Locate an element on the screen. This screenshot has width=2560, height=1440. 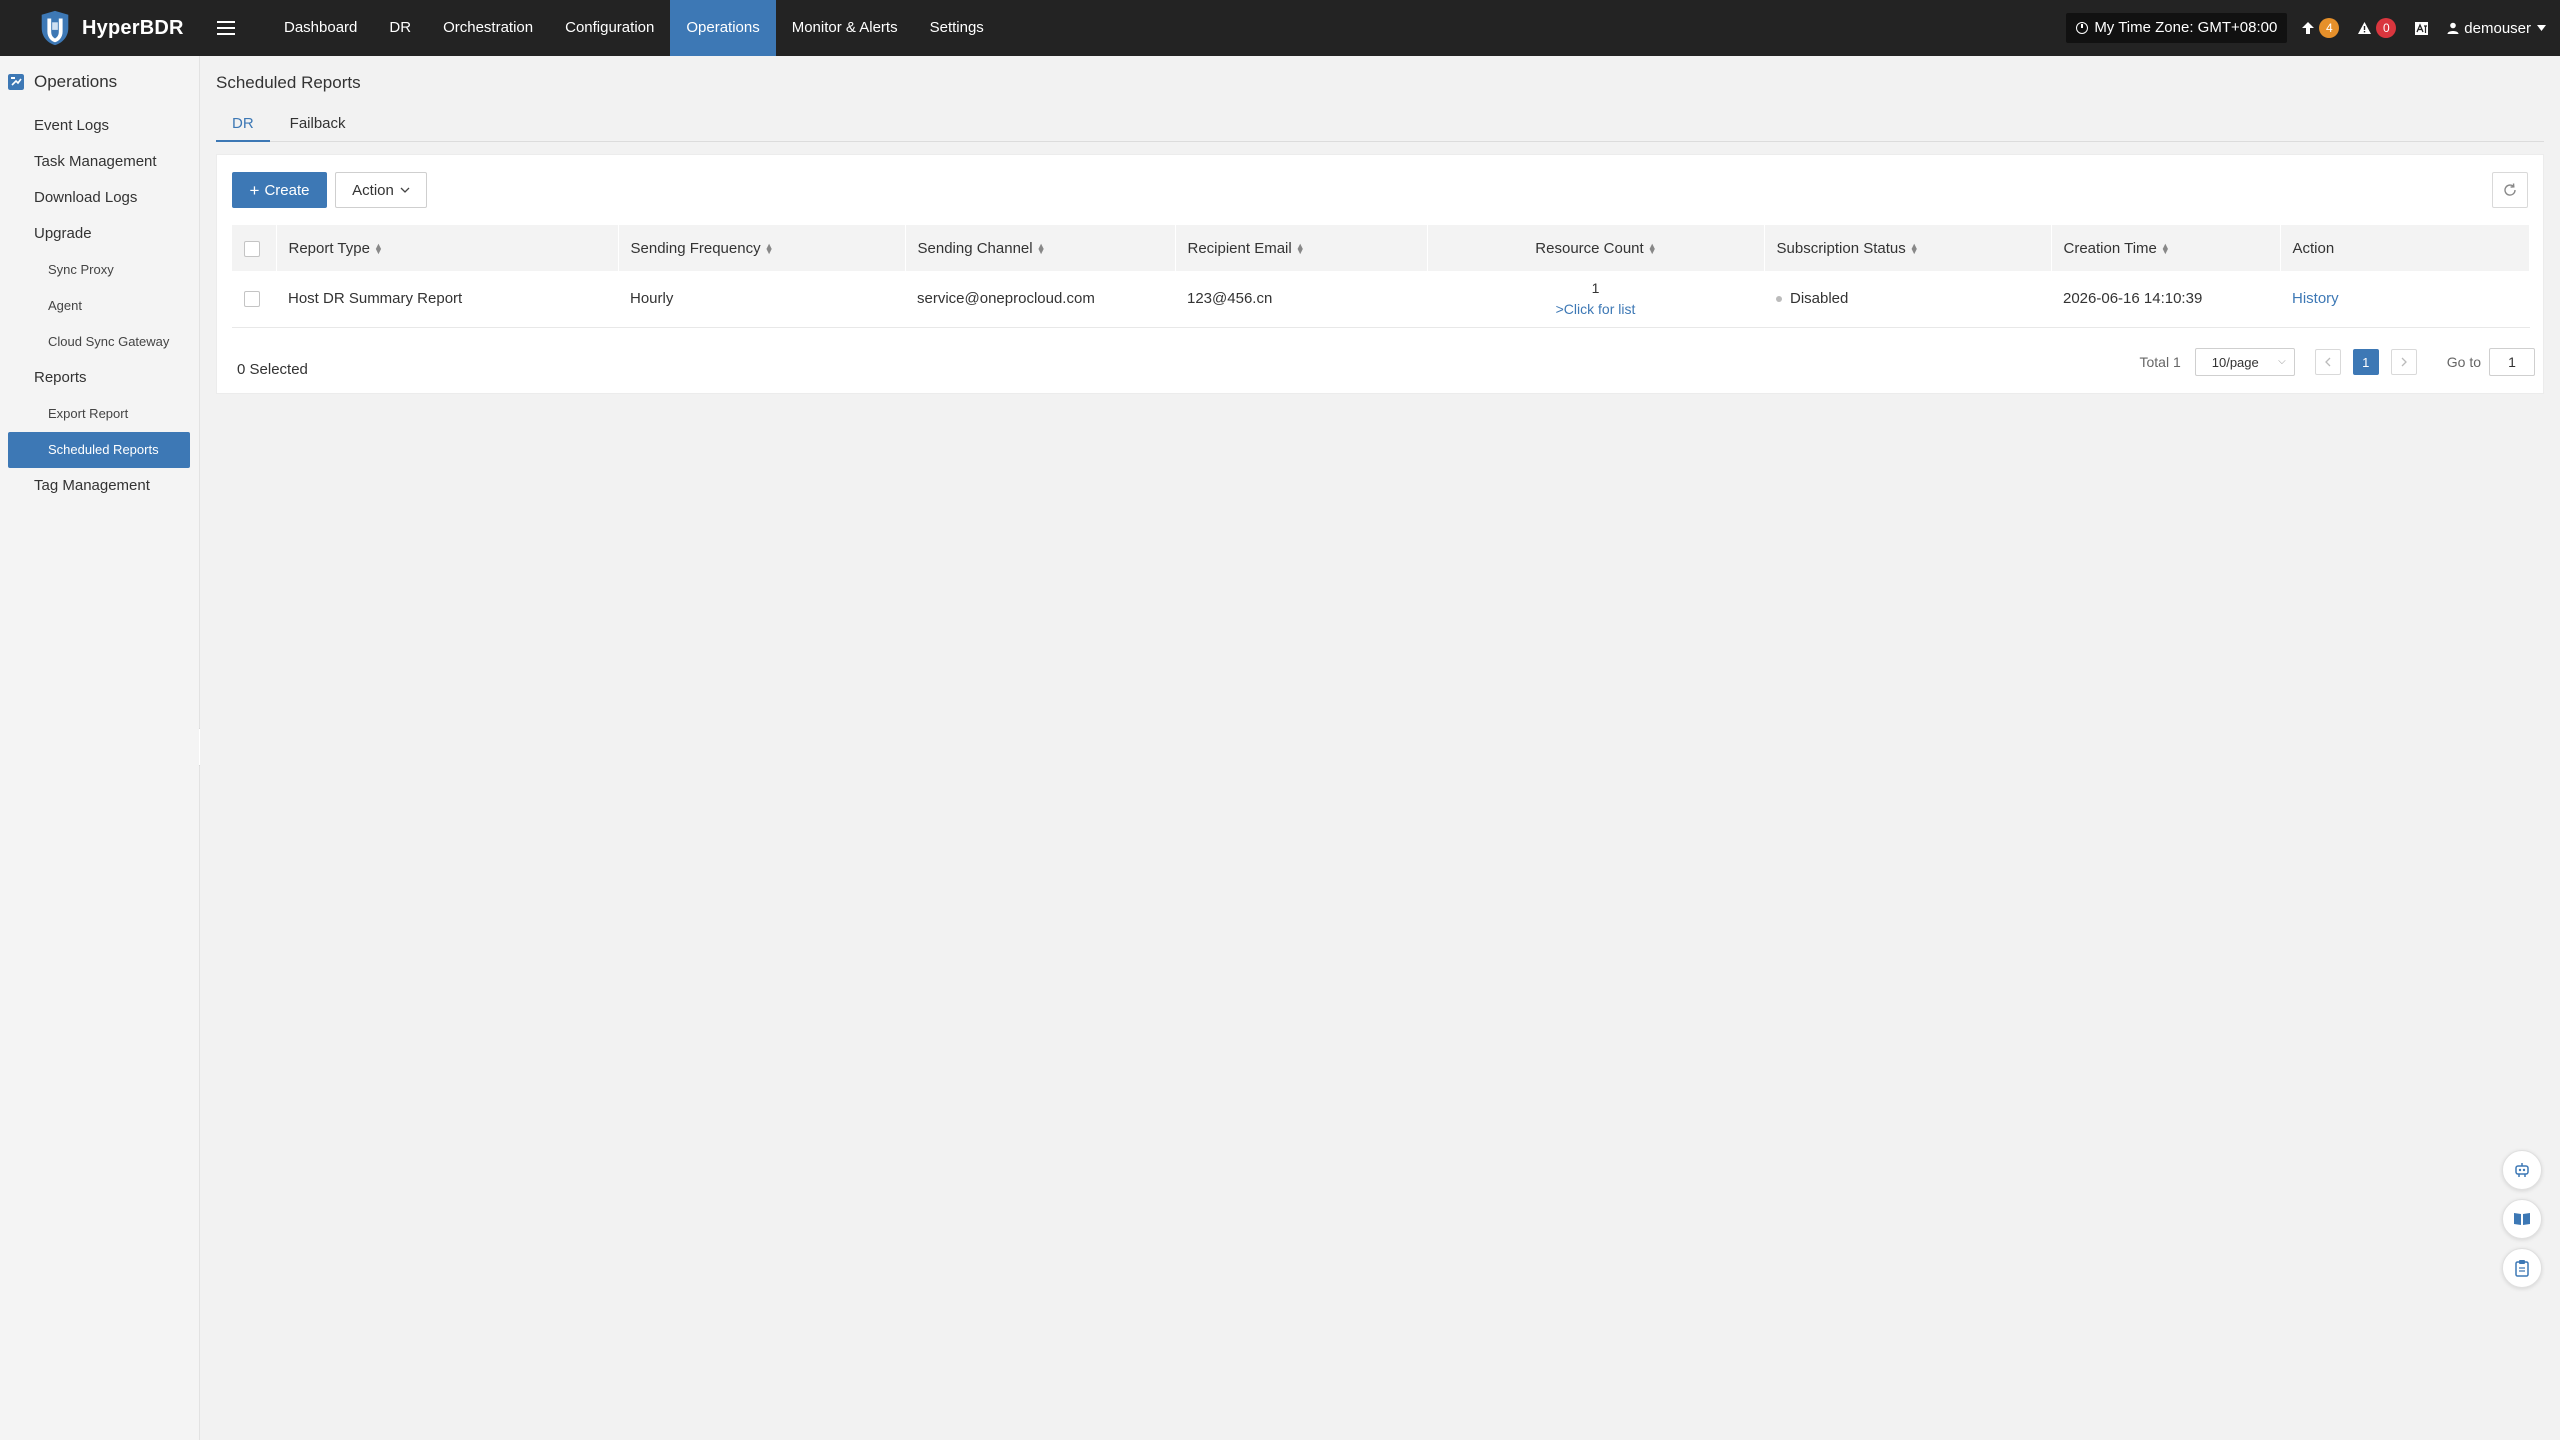
sidebar-item-download-logs: Download Logs is located at coordinates (99, 198).